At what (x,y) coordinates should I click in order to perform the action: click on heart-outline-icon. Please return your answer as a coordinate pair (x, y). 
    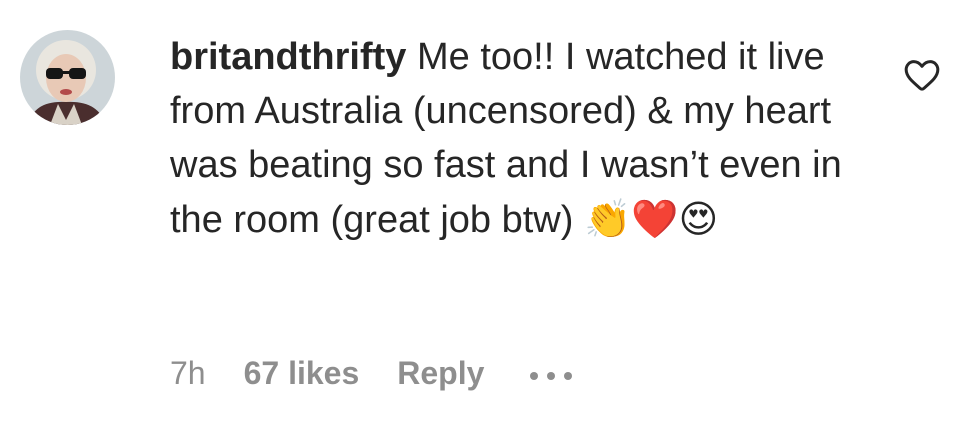
    Looking at the image, I should click on (922, 75).